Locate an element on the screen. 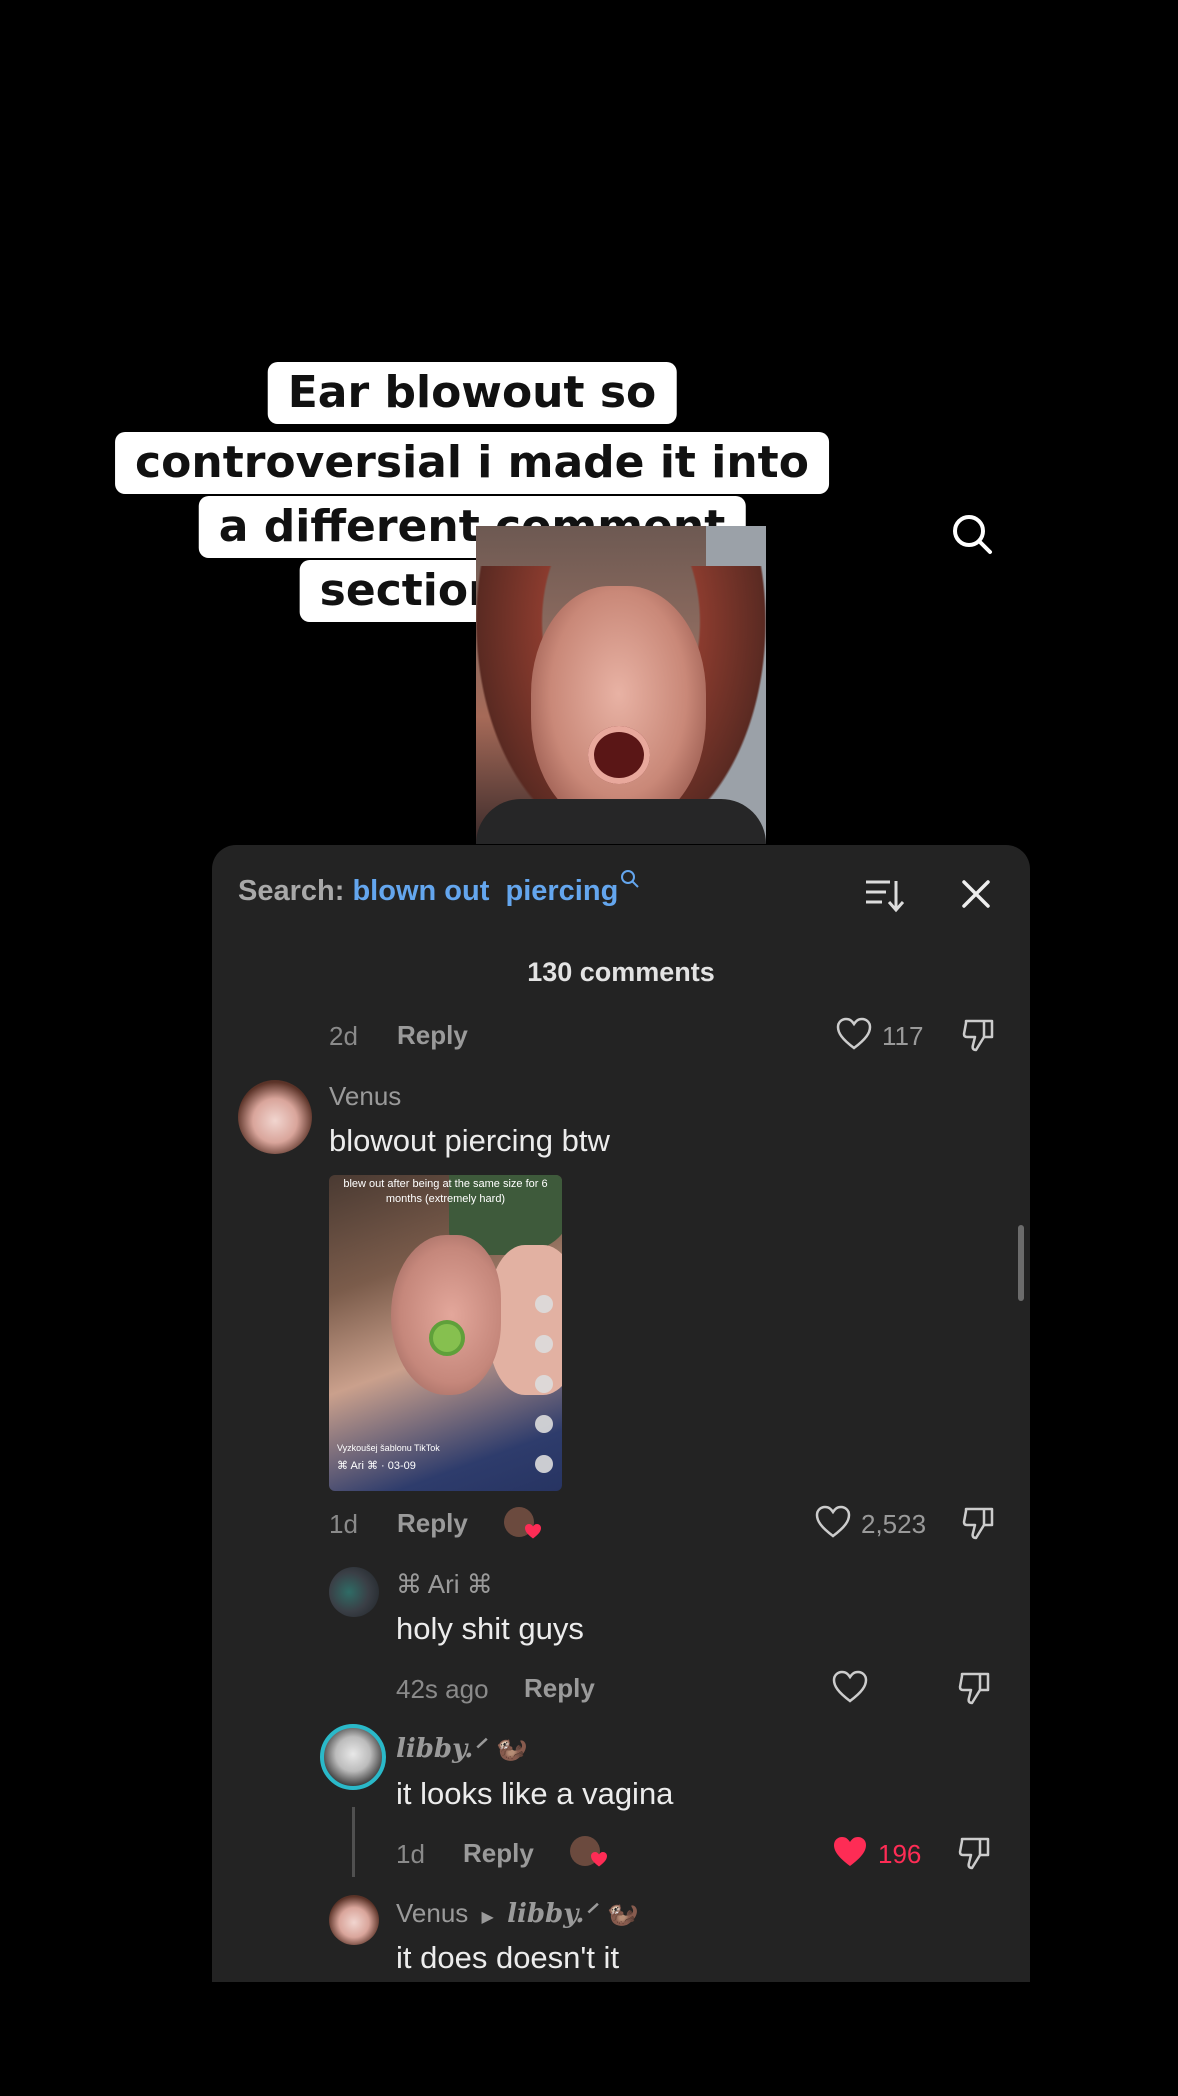  bookmark-icon is located at coordinates (544, 1424).